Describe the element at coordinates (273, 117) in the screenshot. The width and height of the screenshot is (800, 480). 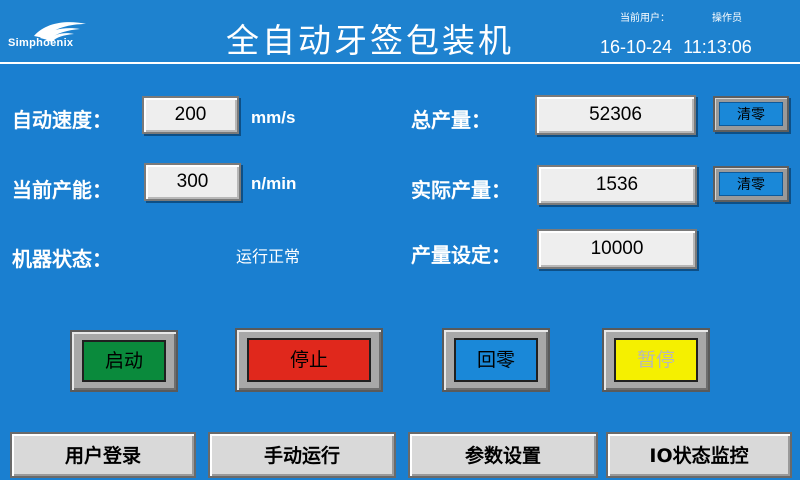
I see `speed-unit: mm/s` at that location.